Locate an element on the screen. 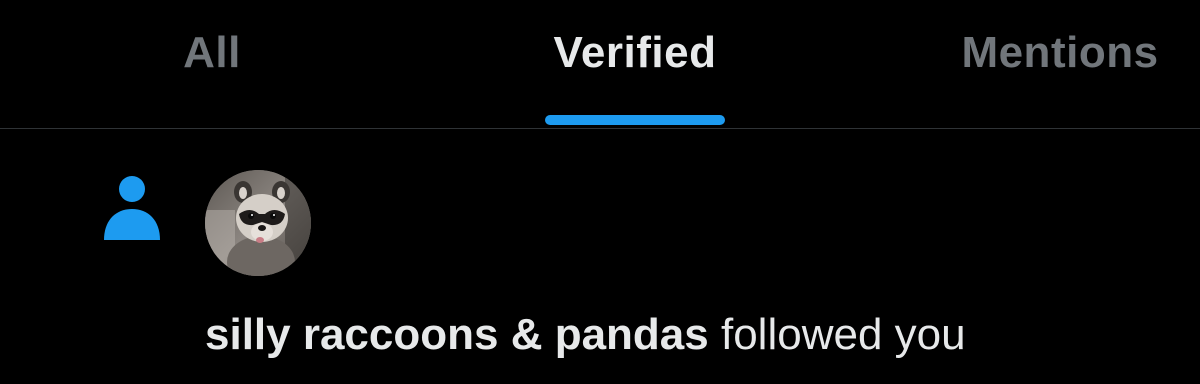 The width and height of the screenshot is (1200, 384). tab-mentions: Mentions is located at coordinates (1060, 64).